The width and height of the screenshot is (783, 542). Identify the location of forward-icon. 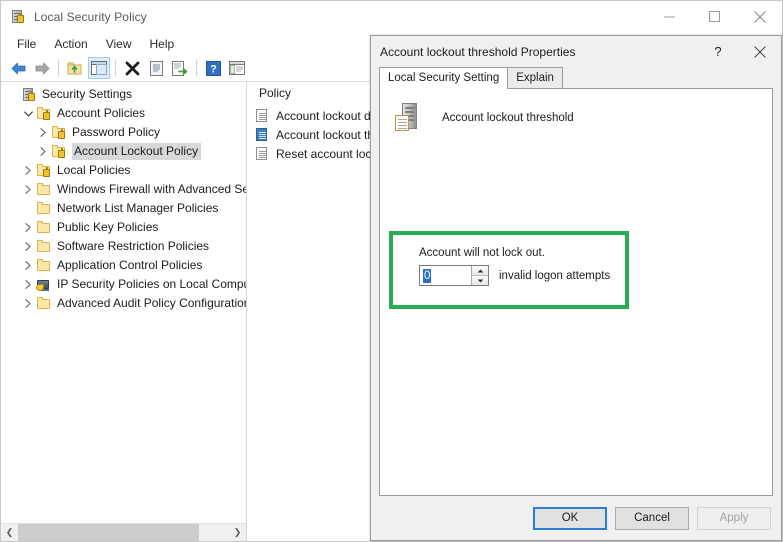
(42, 68).